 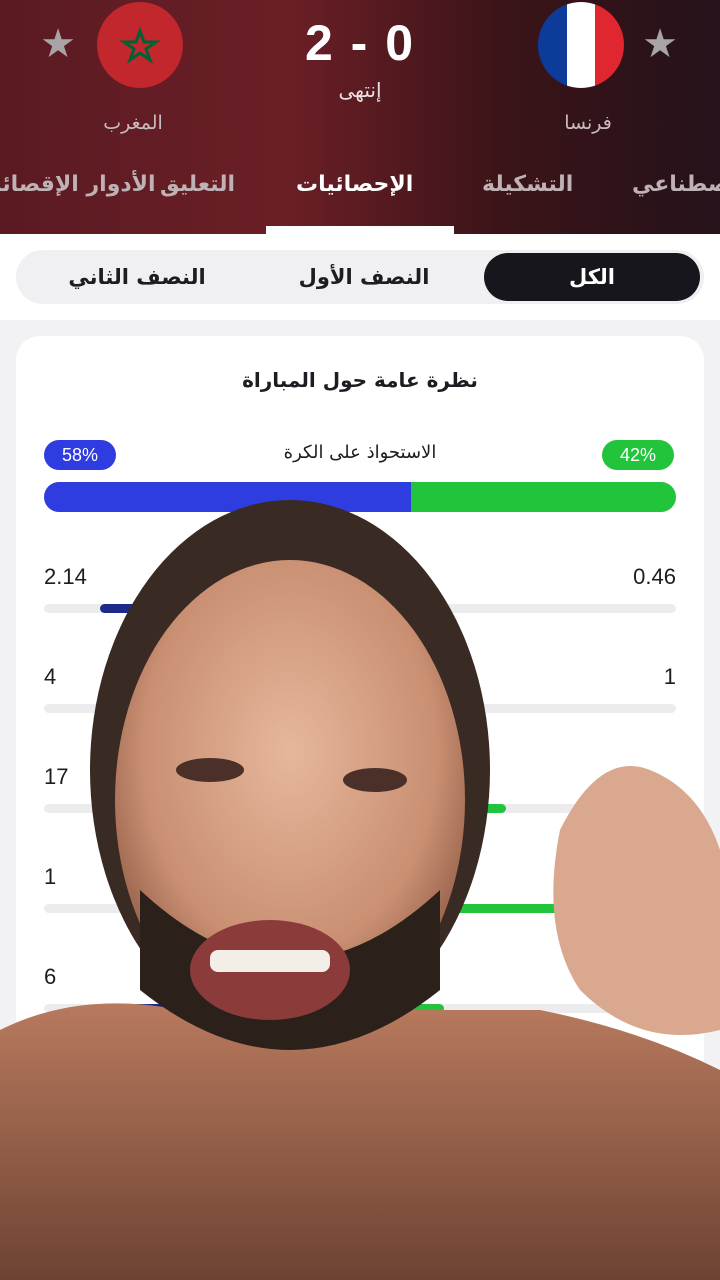 What do you see at coordinates (638, 455) in the screenshot?
I see `away-possession-badge: 42%` at bounding box center [638, 455].